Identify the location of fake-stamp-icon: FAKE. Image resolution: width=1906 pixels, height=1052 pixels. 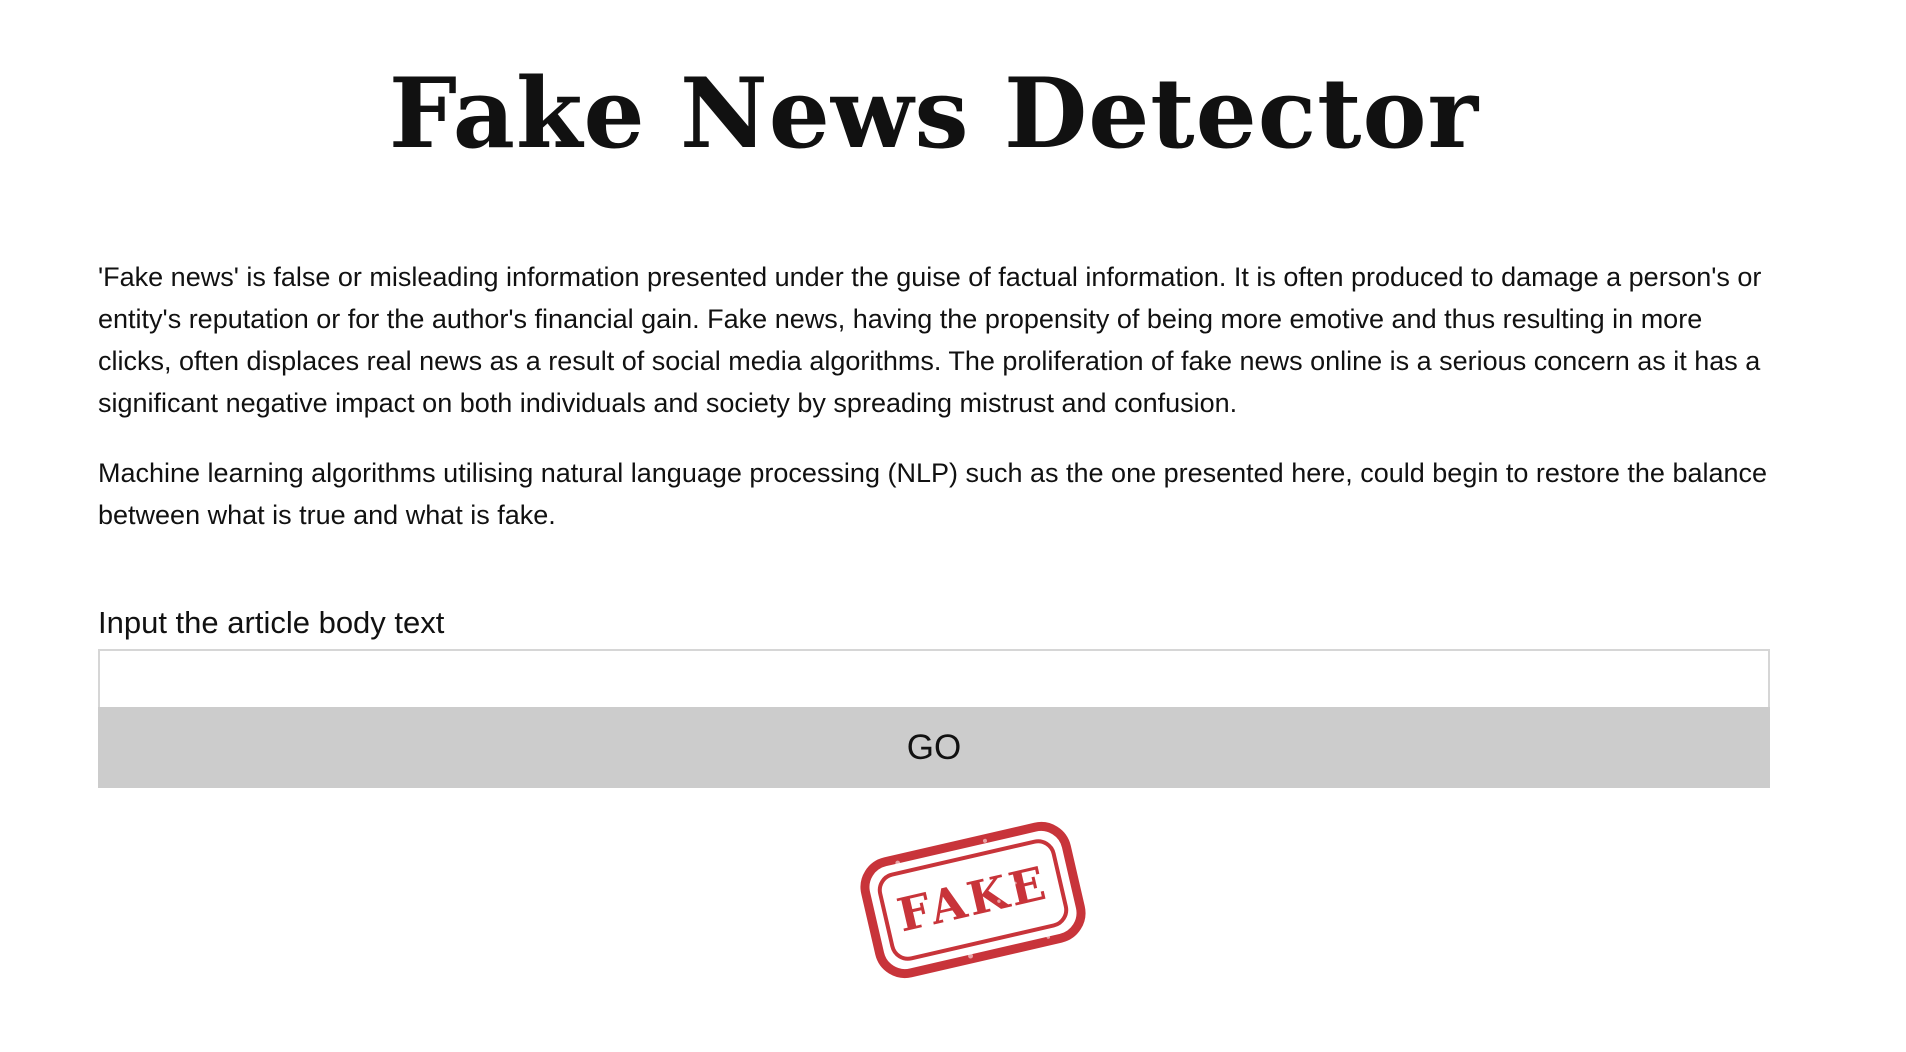
(973, 900).